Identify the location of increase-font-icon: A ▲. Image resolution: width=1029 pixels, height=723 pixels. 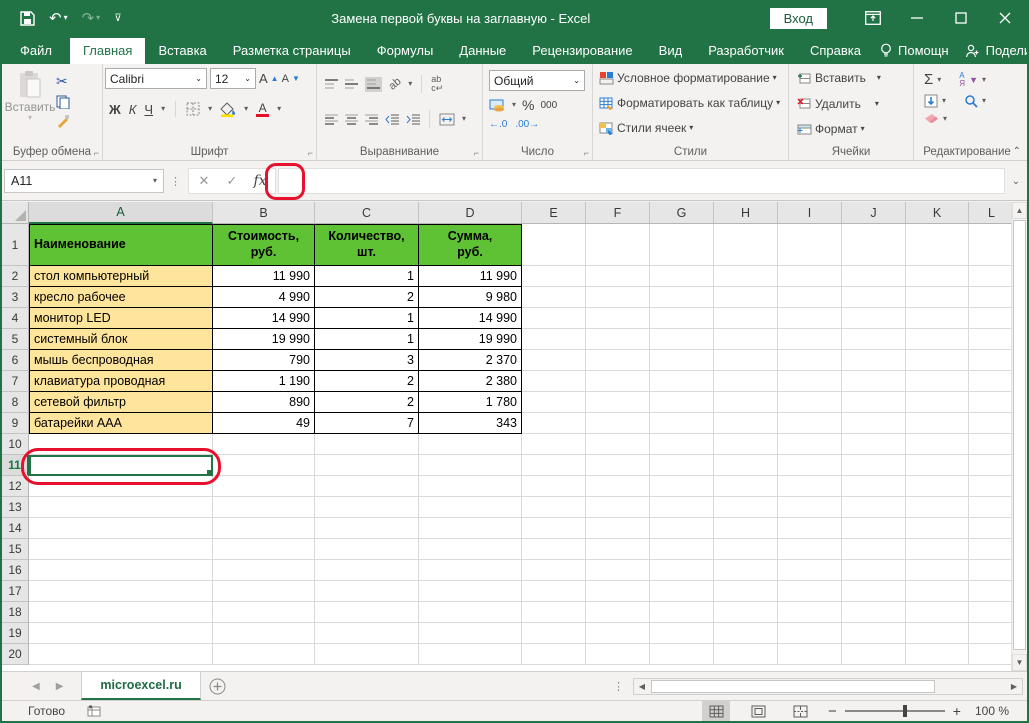
(269, 78).